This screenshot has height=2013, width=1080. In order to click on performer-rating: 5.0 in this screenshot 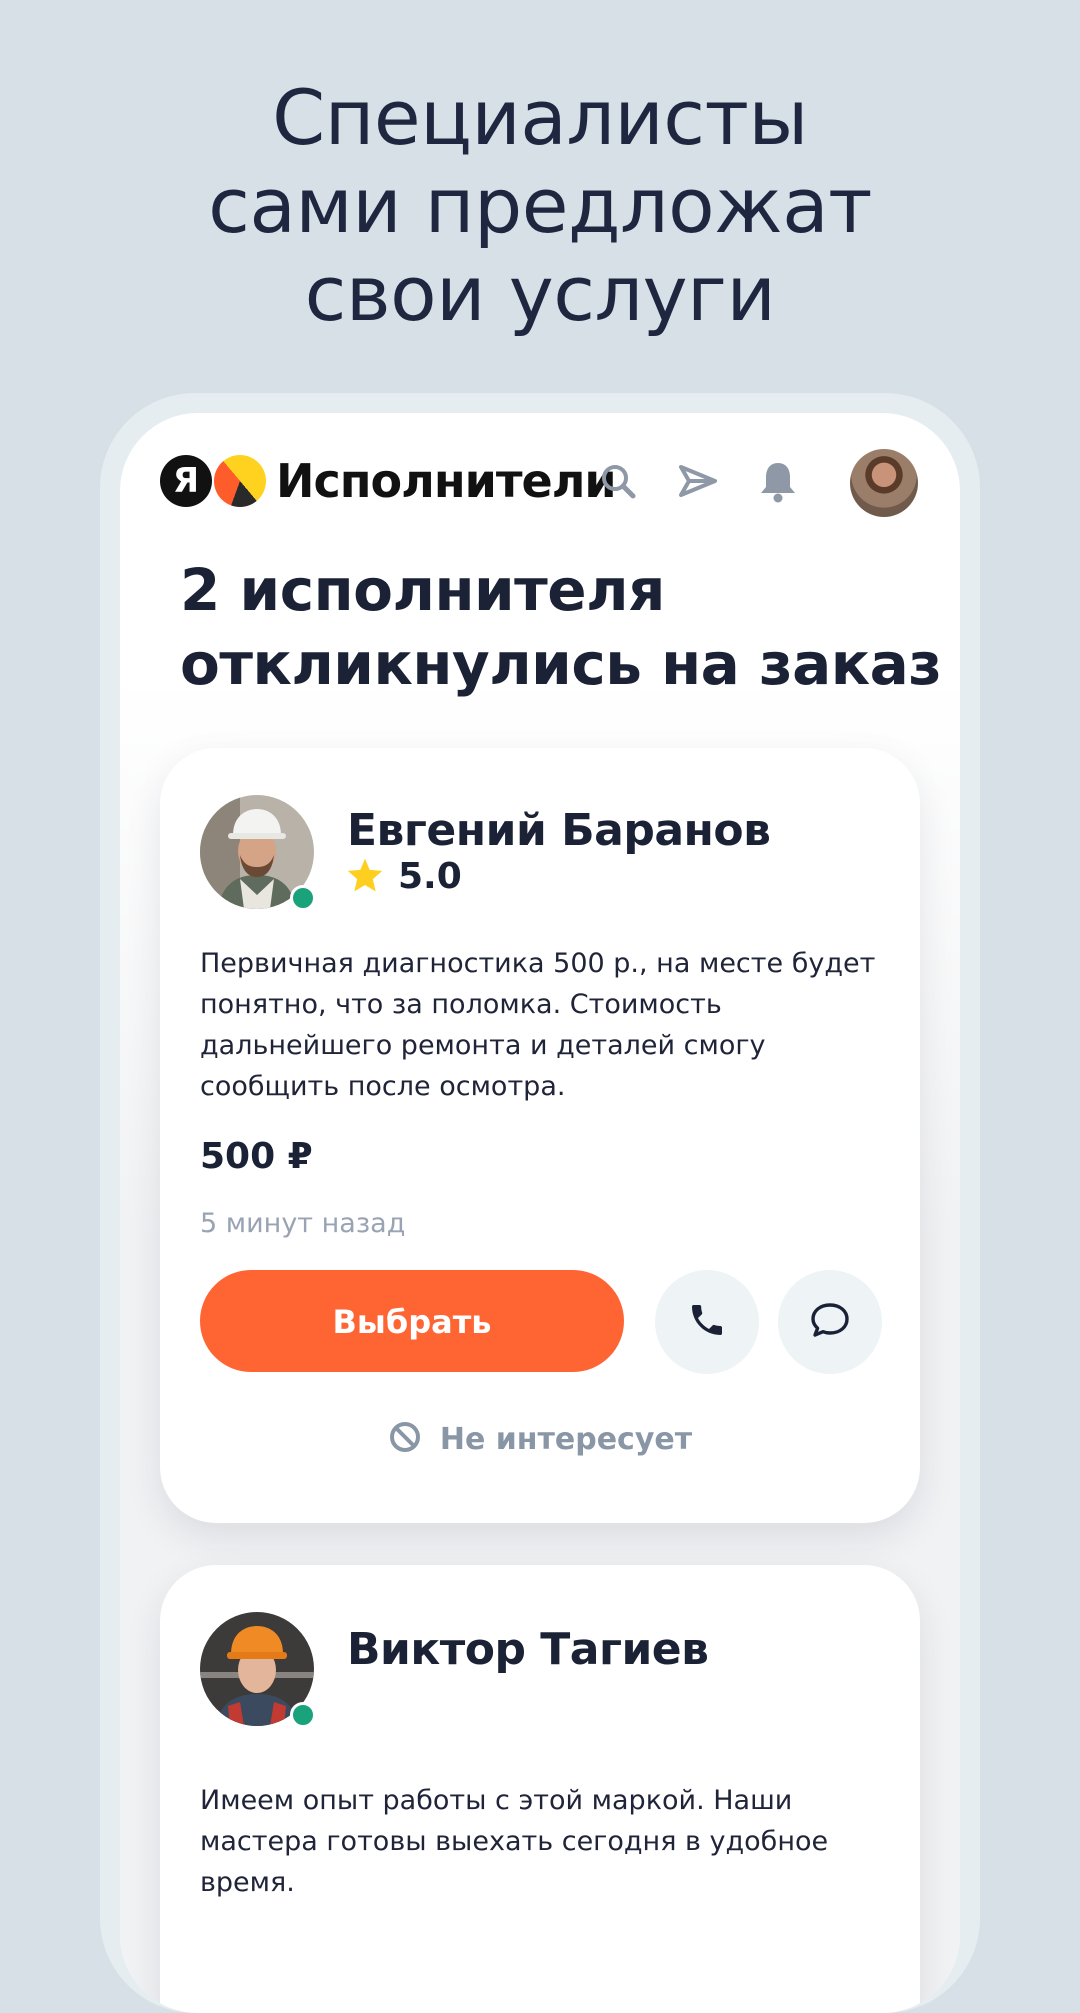, I will do `click(404, 876)`.